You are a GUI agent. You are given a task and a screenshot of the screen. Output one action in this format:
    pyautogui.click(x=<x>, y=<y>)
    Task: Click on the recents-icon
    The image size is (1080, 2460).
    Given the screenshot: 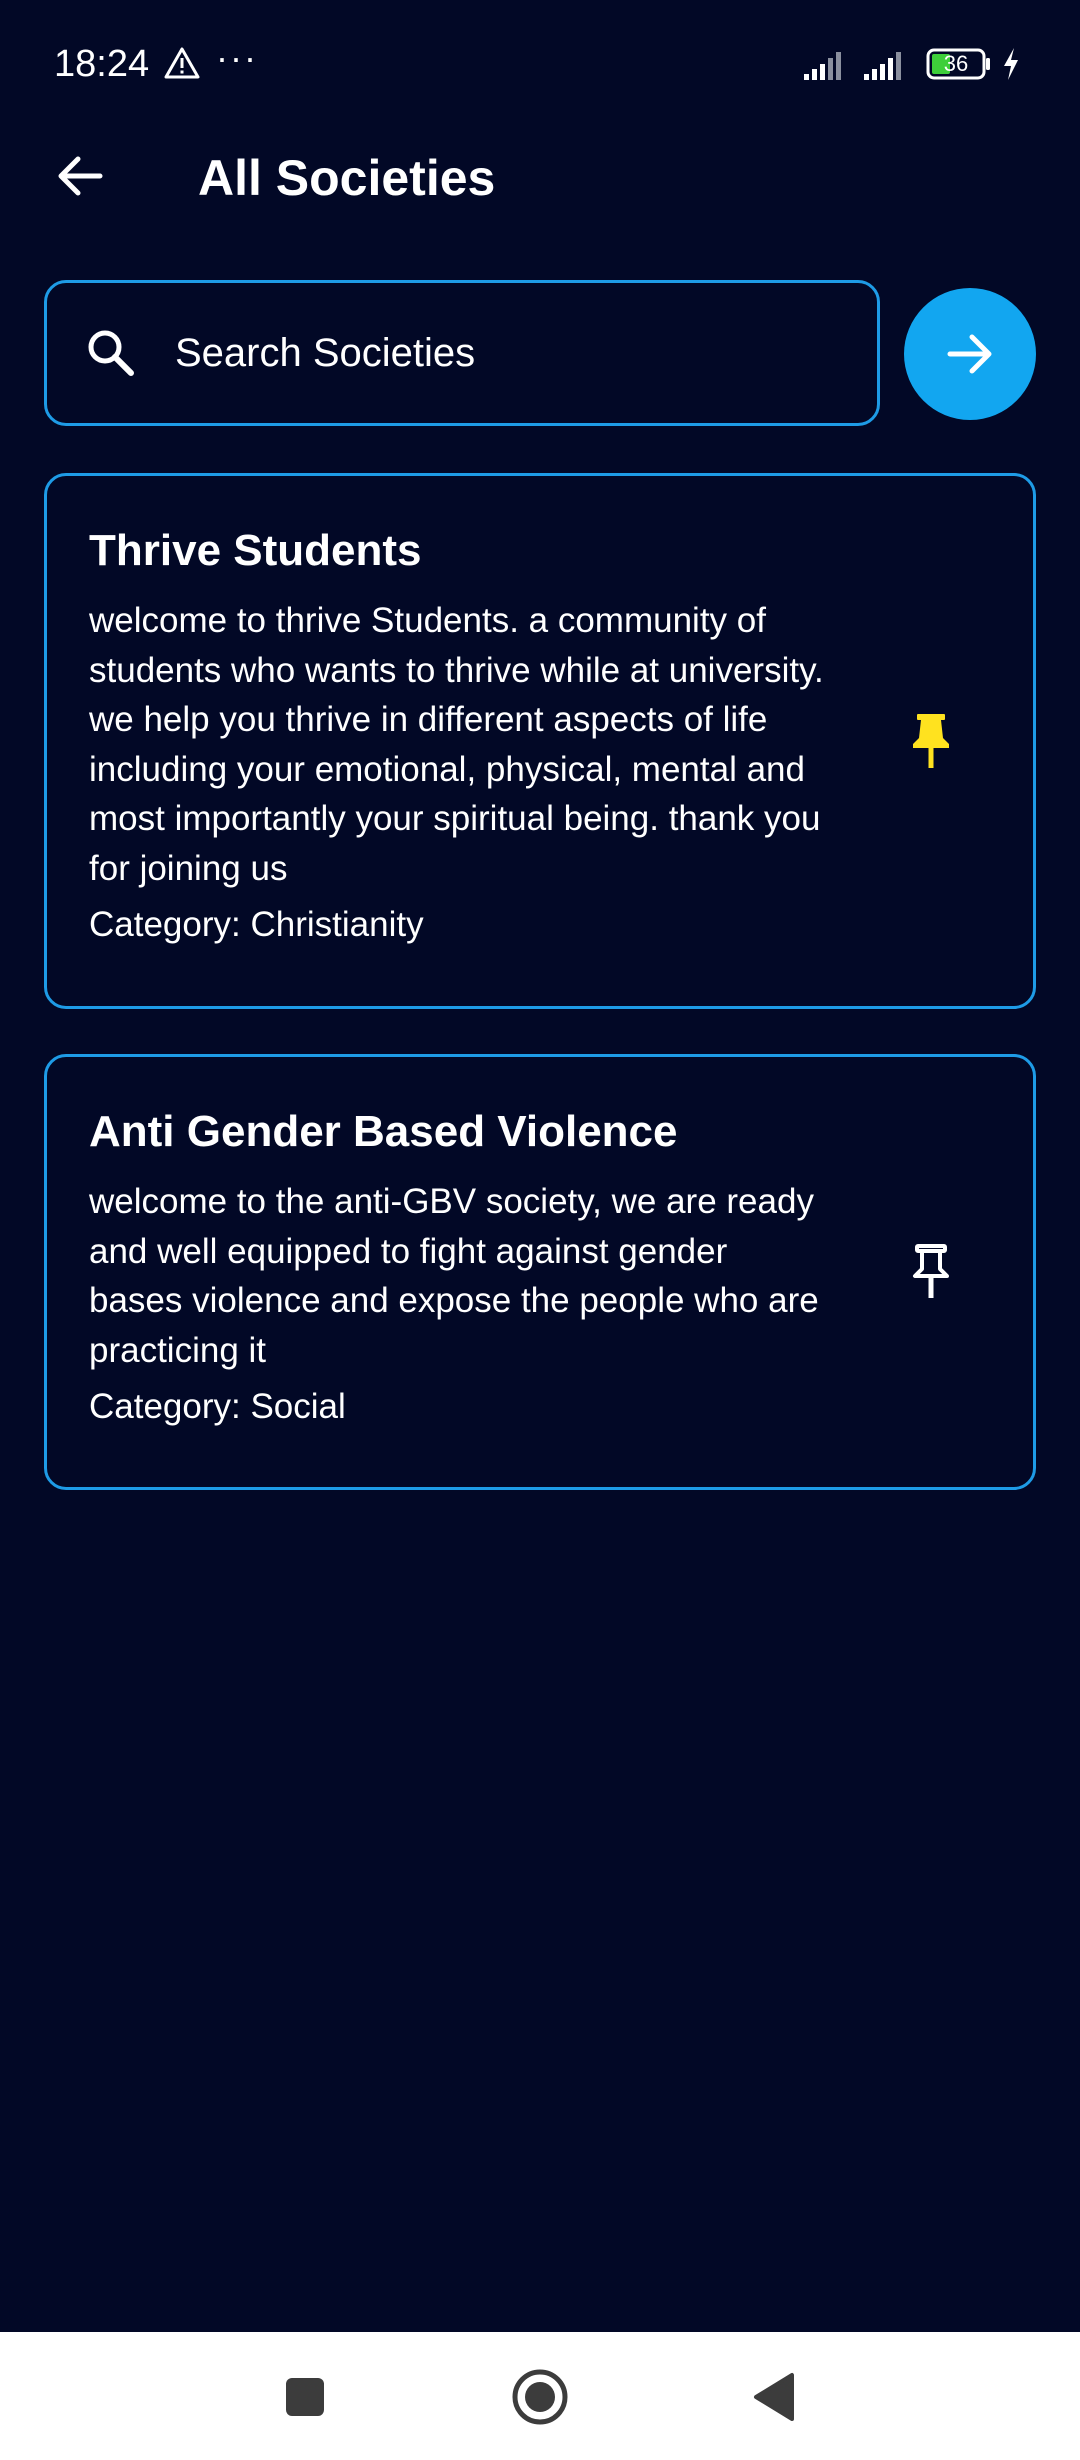 What is the action you would take?
    pyautogui.click(x=305, y=2397)
    